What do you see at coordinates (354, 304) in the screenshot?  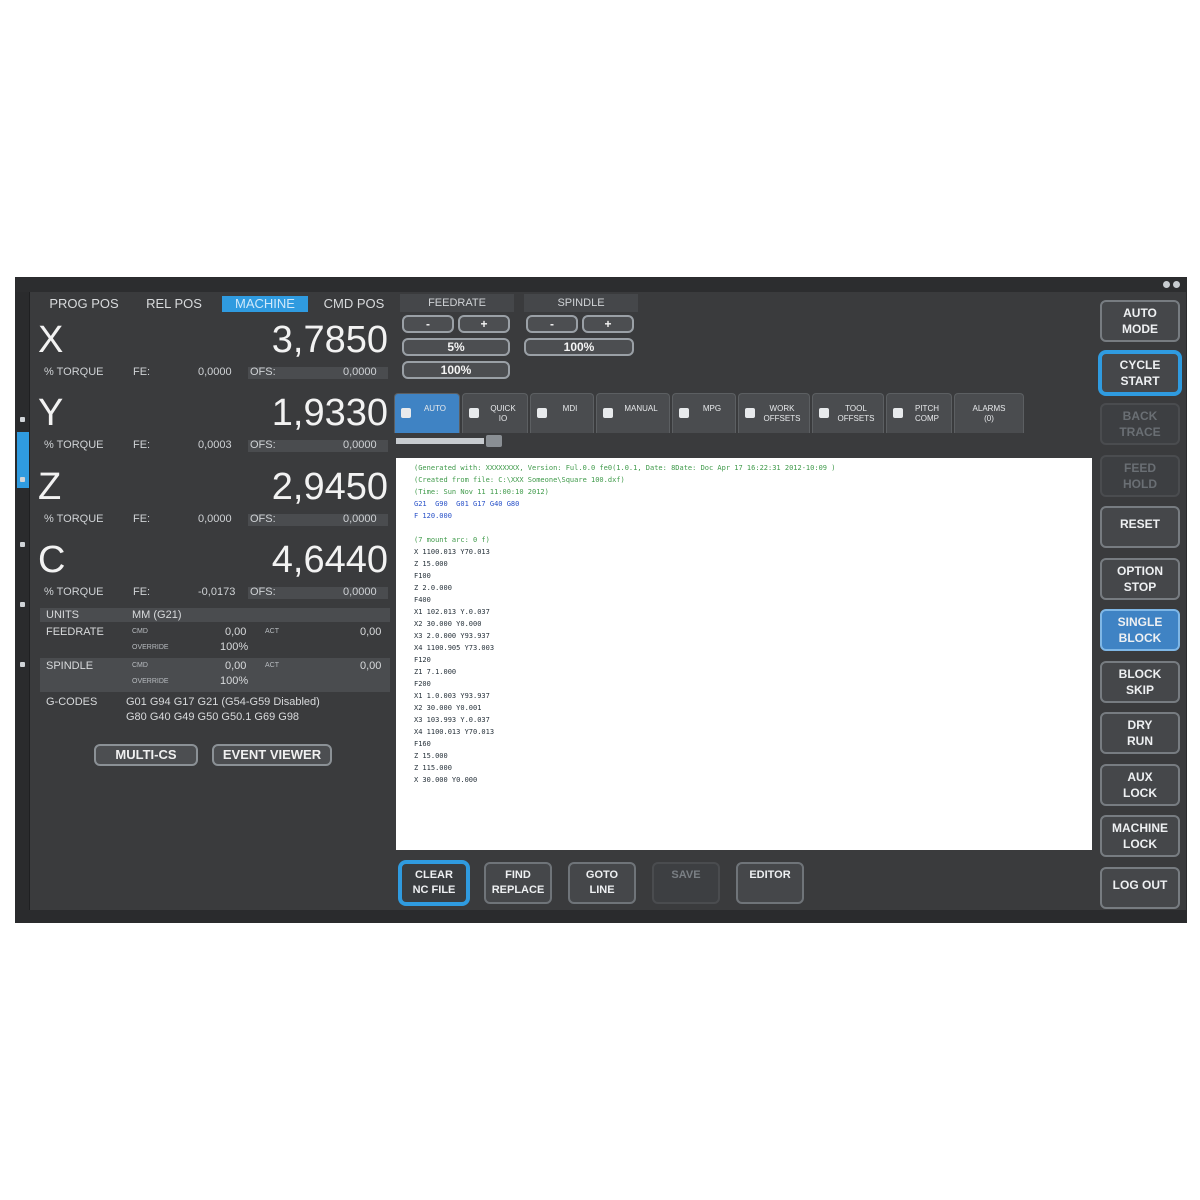 I see `tab-cmd-pos: CMD POS` at bounding box center [354, 304].